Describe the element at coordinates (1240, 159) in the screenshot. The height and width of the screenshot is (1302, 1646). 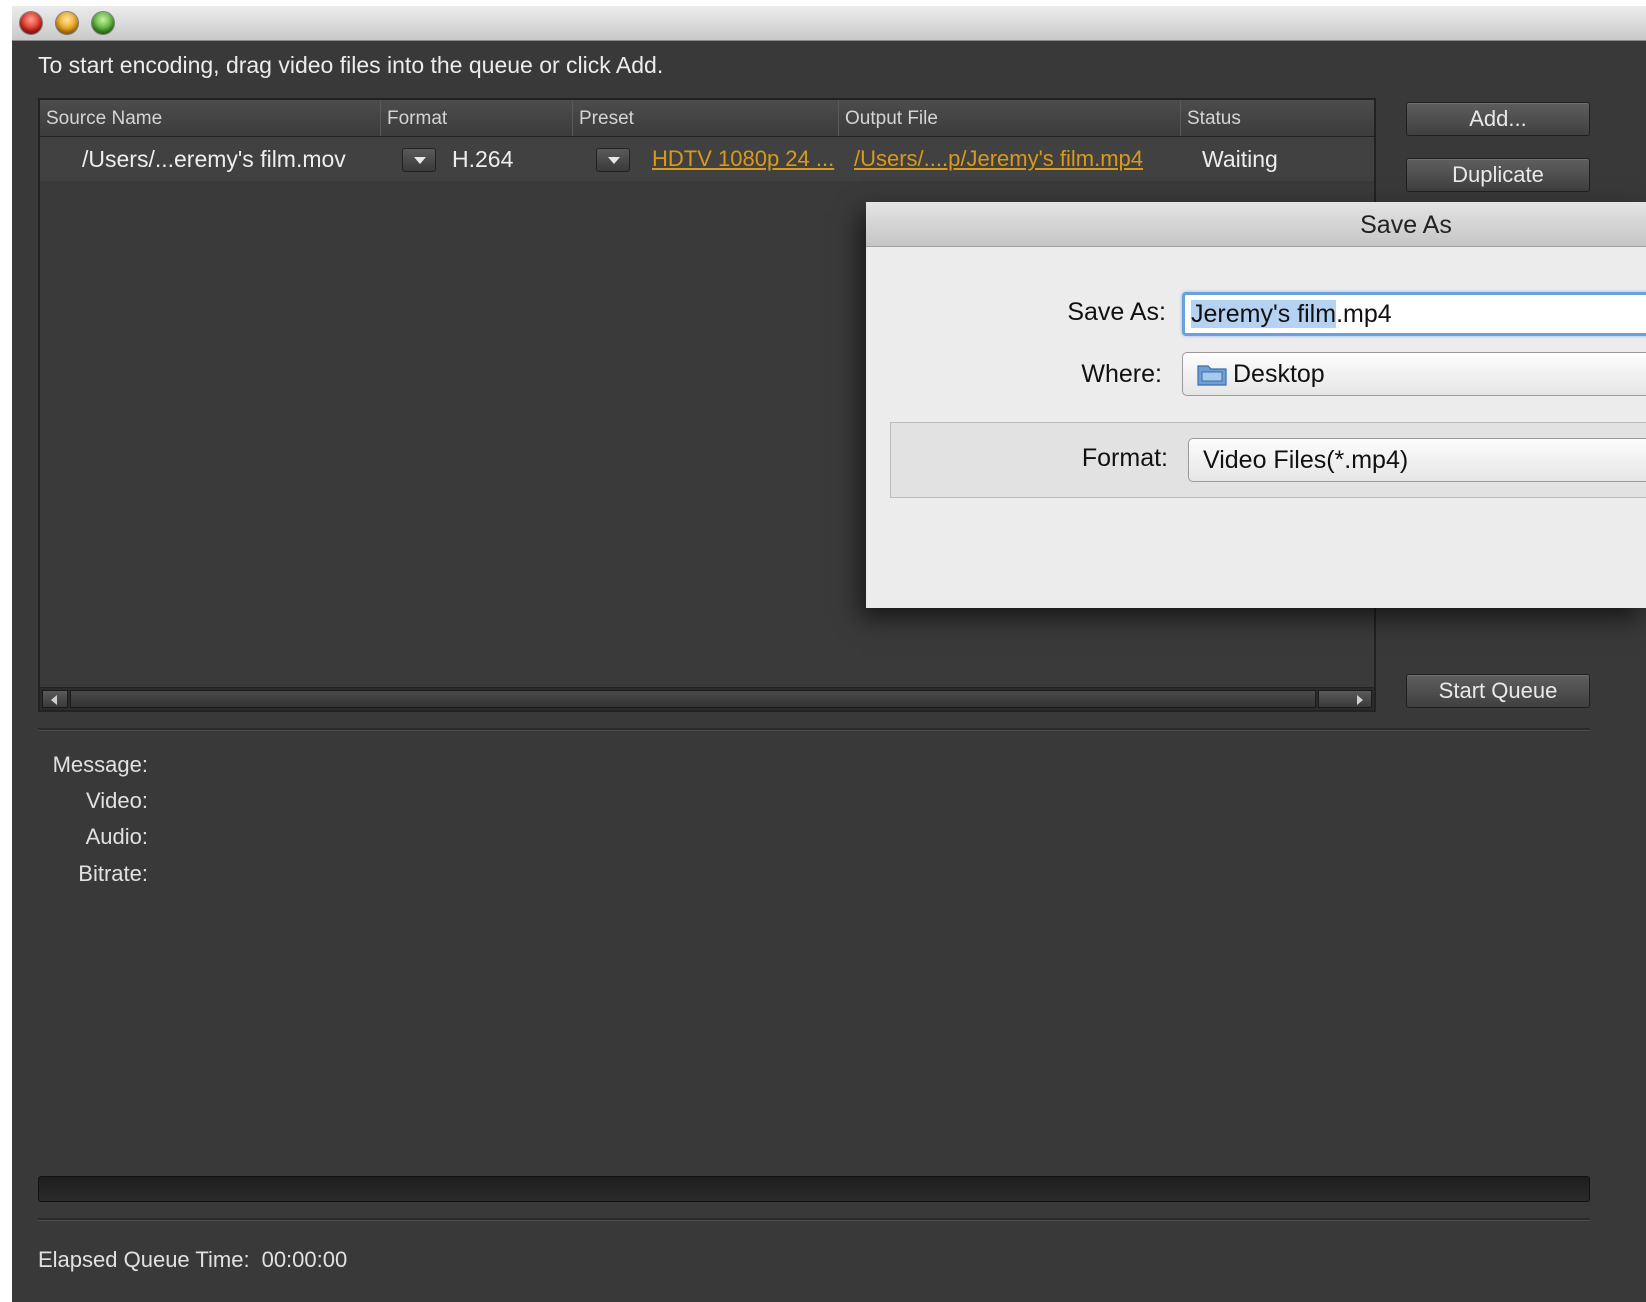
I see `status-cell: Waiting` at that location.